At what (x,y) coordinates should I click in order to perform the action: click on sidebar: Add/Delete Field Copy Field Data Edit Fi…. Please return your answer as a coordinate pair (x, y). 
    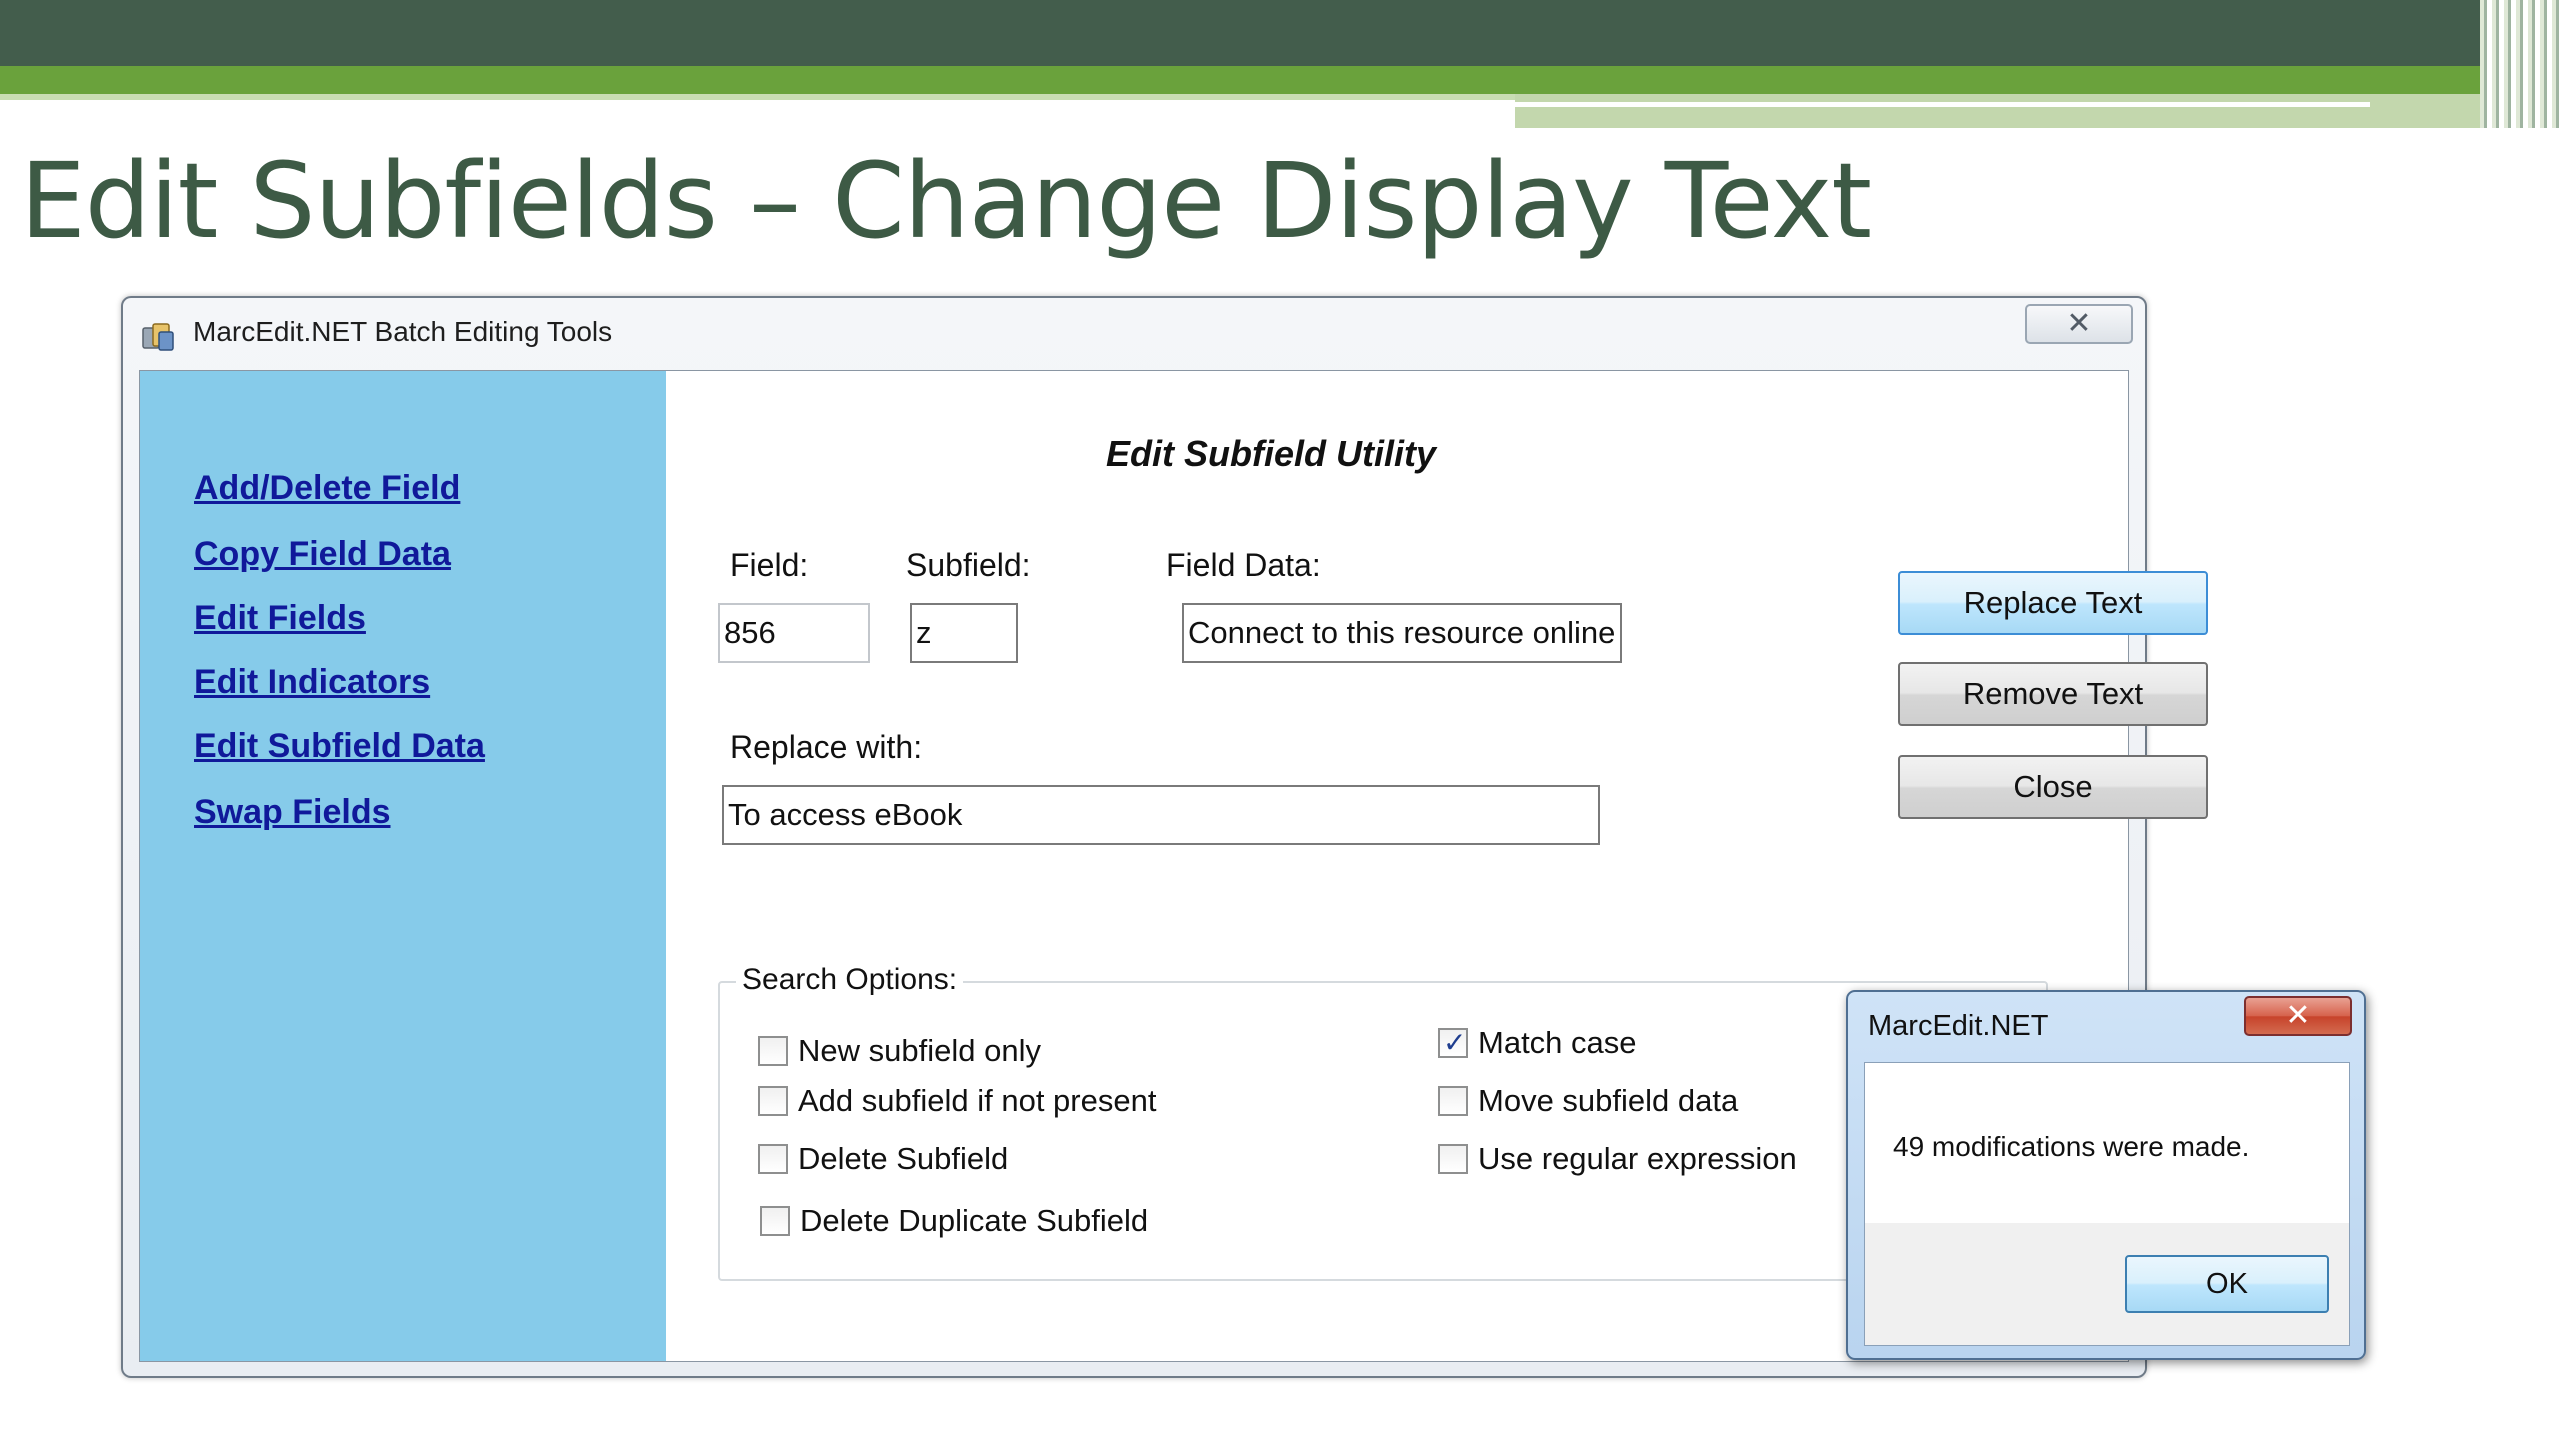
    Looking at the image, I should click on (403, 866).